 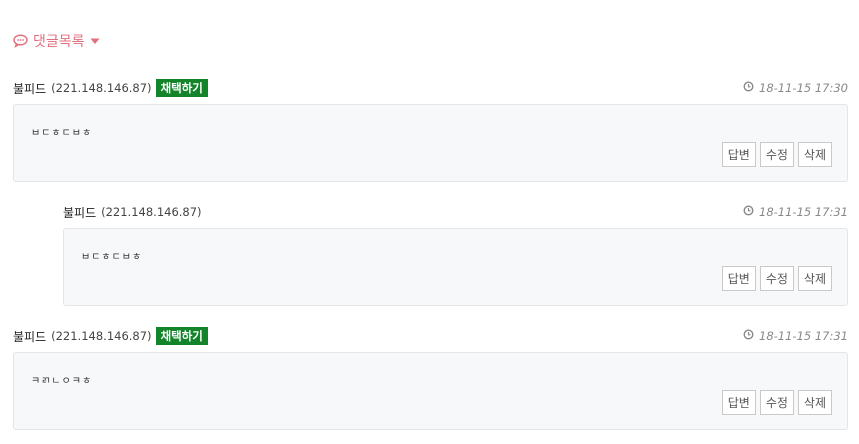 I want to click on caret-down-icon, so click(x=95, y=41).